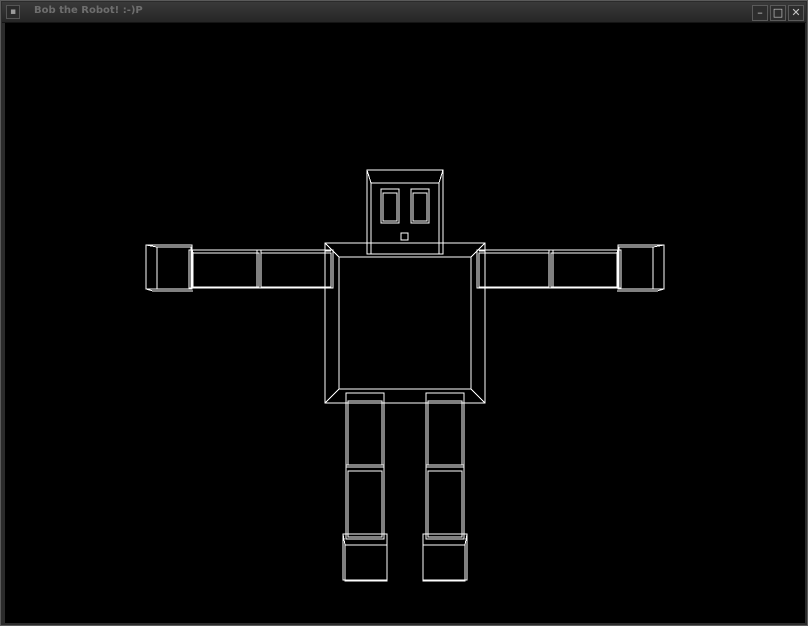 The width and height of the screenshot is (808, 626). What do you see at coordinates (169, 267) in the screenshot?
I see `robot-left-hand` at bounding box center [169, 267].